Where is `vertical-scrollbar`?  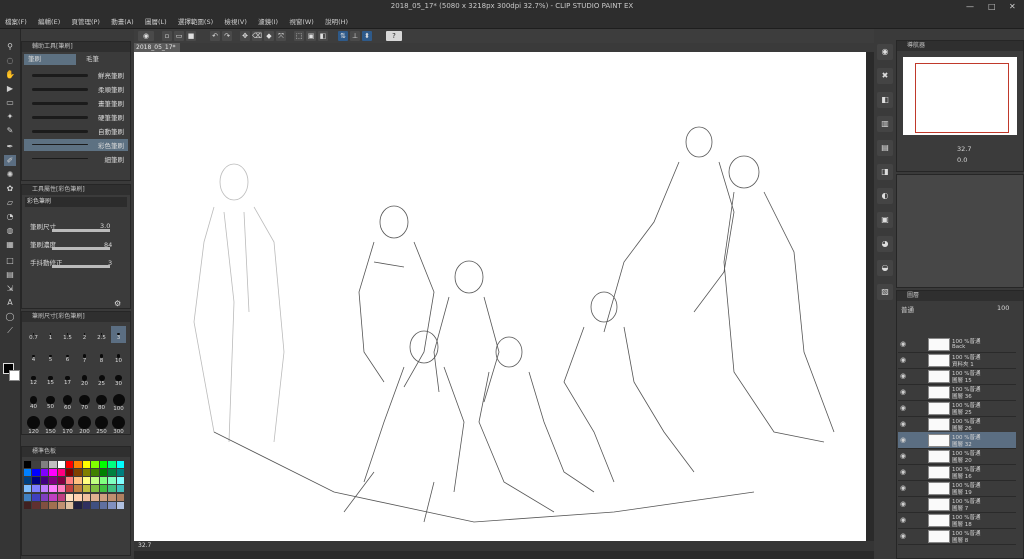
vertical-scrollbar is located at coordinates (870, 296).